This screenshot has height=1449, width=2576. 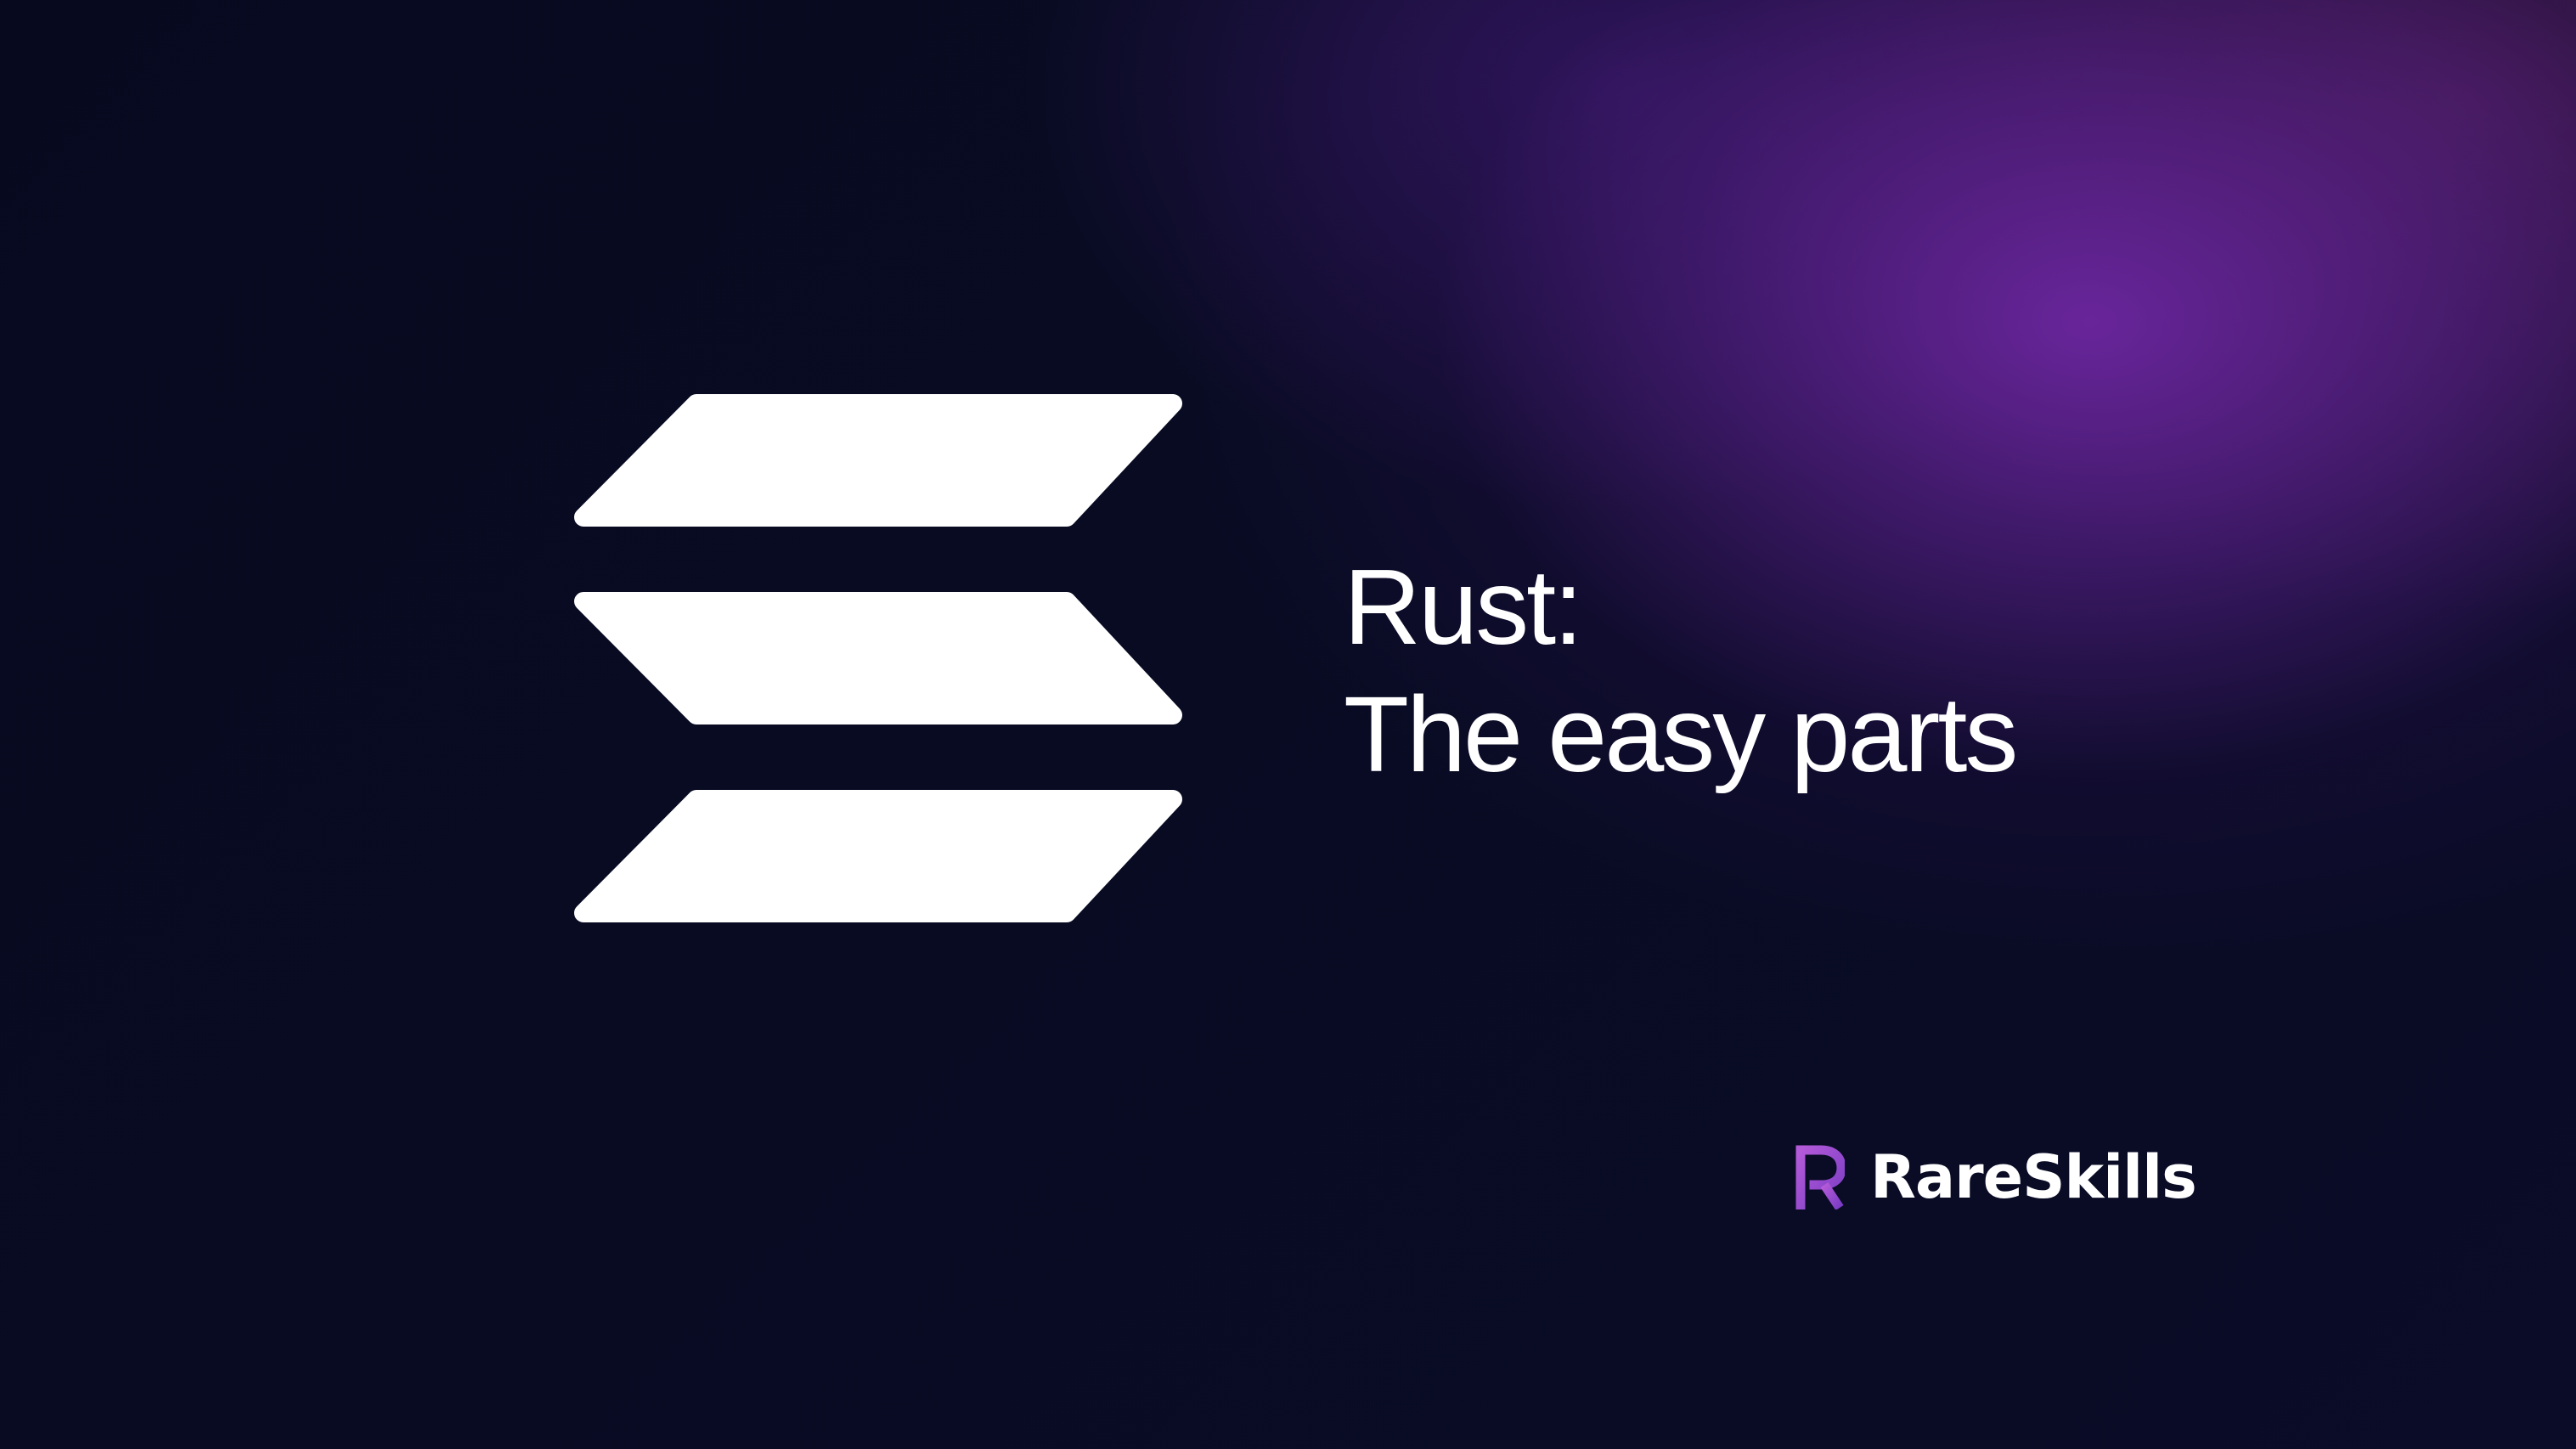 What do you see at coordinates (1681, 734) in the screenshot?
I see `title-line-2: The easy parts` at bounding box center [1681, 734].